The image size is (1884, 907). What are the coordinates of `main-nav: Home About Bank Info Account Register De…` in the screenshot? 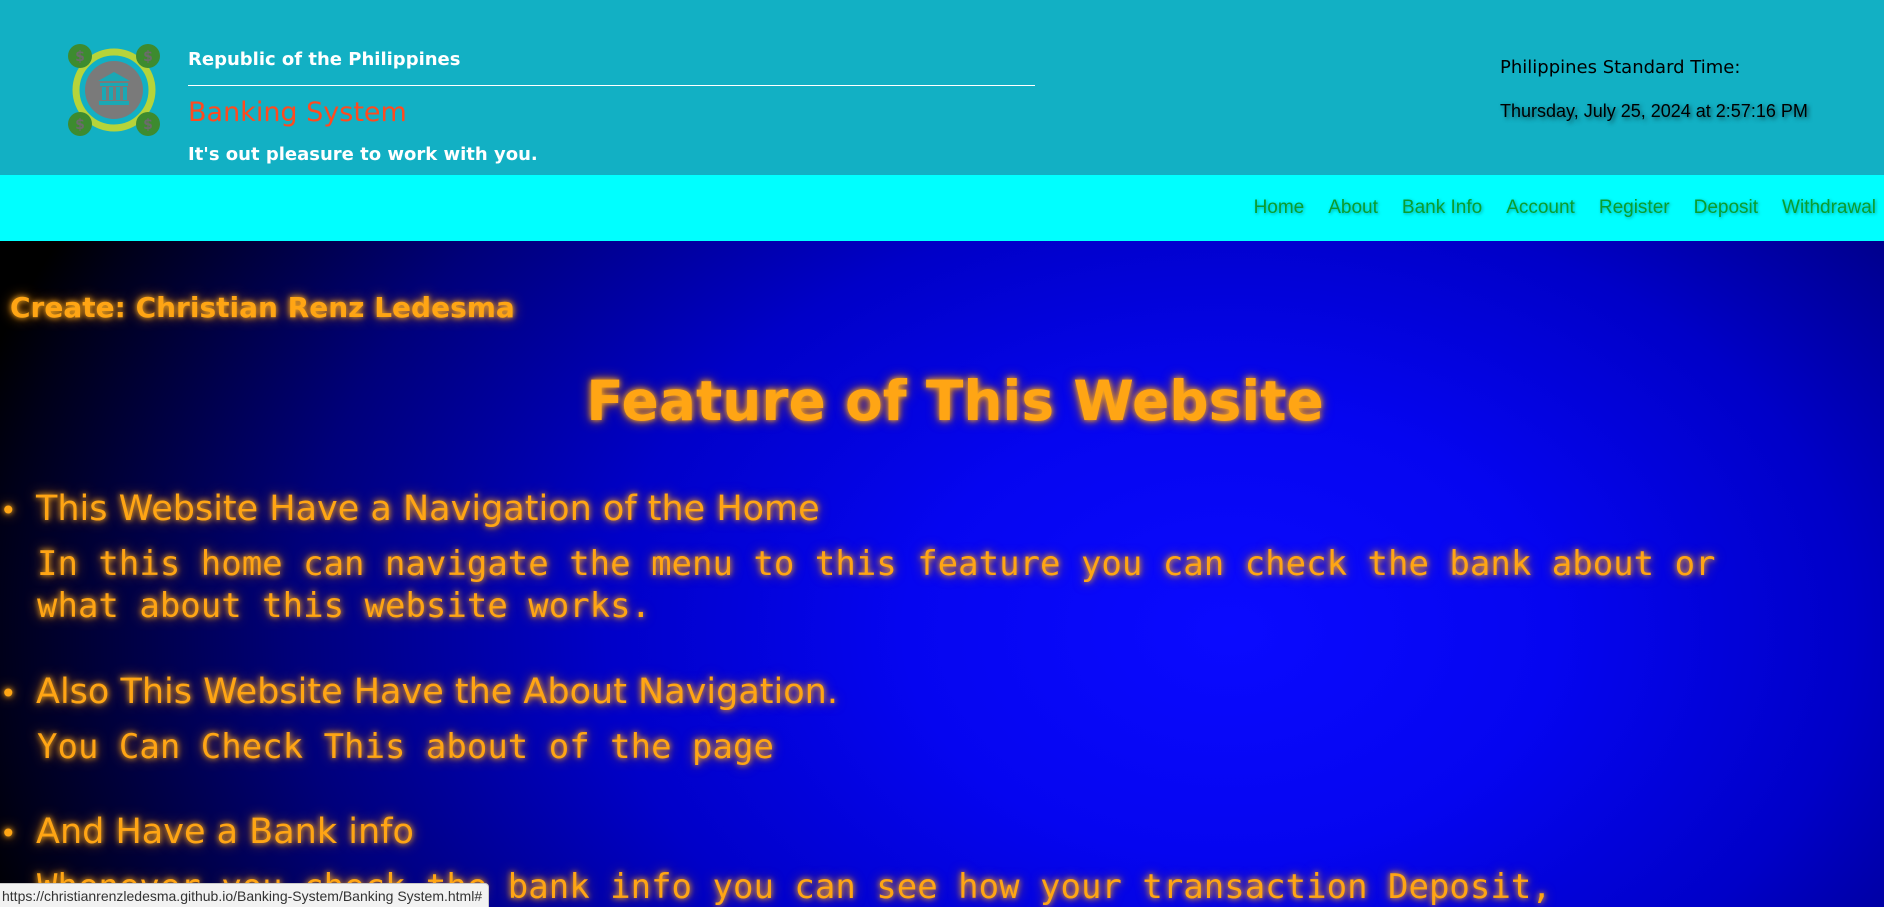 It's located at (942, 208).